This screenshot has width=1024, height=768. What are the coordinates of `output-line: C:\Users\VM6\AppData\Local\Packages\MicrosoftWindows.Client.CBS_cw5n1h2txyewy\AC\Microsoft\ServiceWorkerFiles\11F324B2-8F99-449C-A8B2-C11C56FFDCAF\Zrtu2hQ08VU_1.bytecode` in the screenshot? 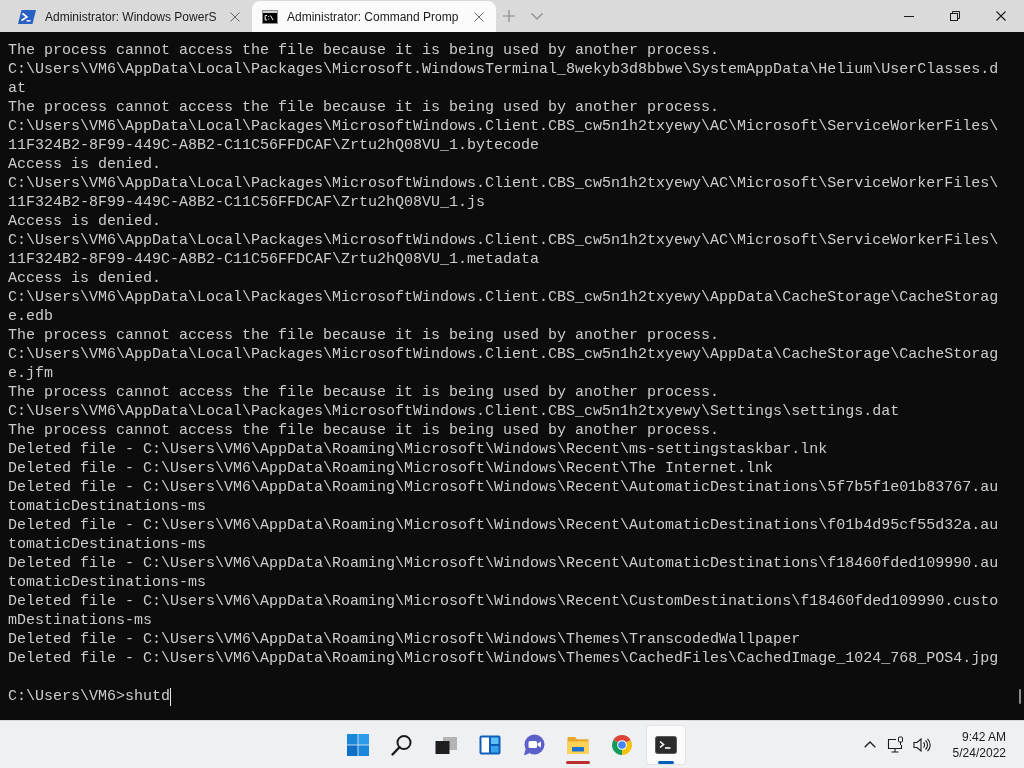 It's located at (503, 136).